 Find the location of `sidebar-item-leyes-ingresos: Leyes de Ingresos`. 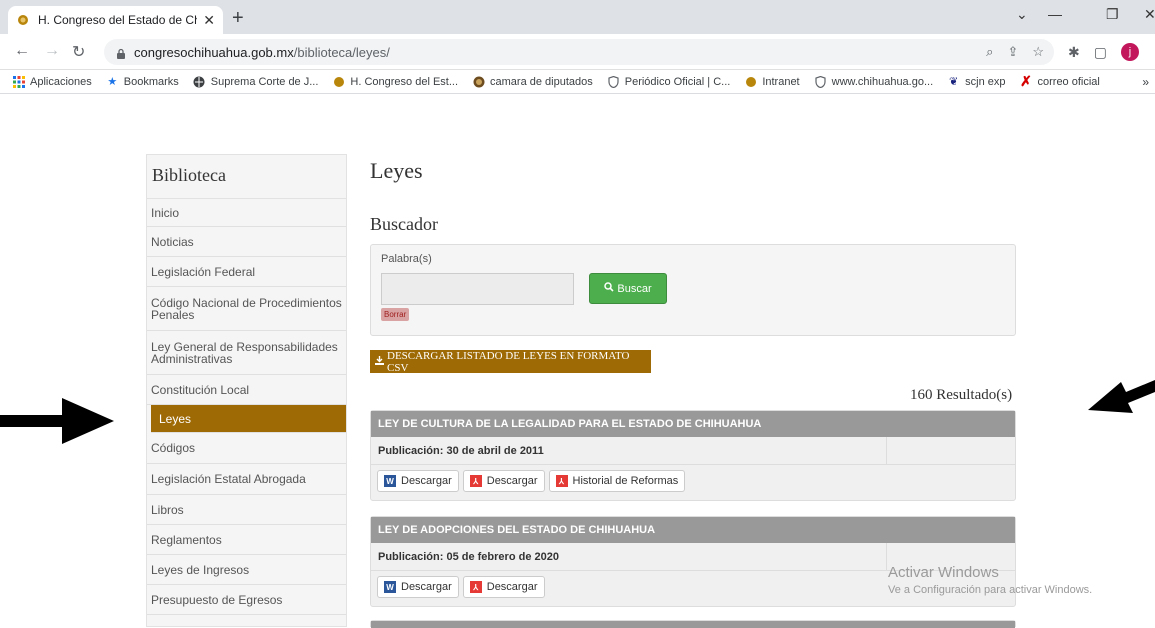

sidebar-item-leyes-ingresos: Leyes de Ingresos is located at coordinates (246, 570).